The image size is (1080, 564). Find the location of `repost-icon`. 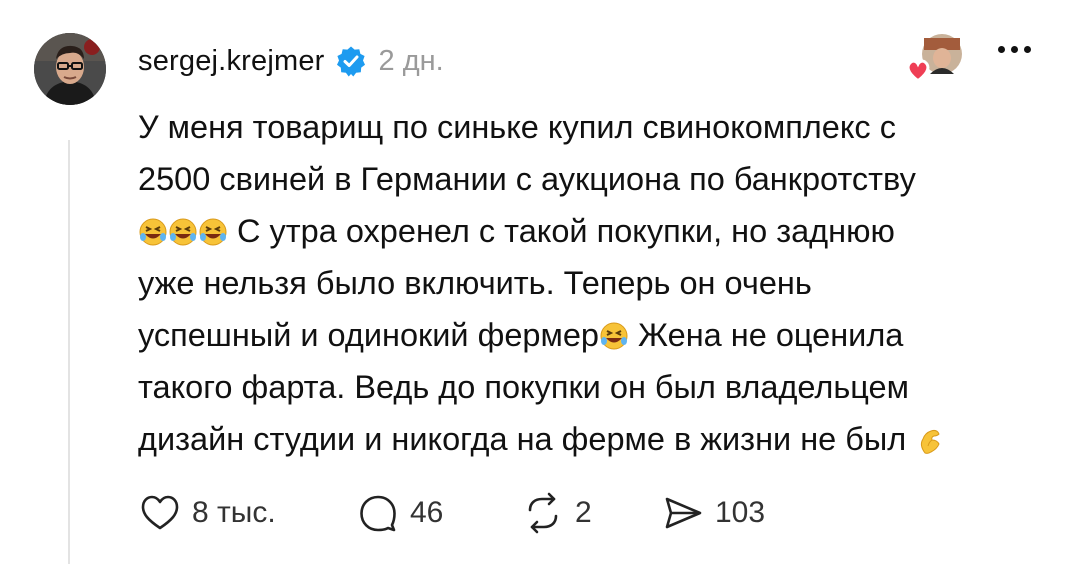

repost-icon is located at coordinates (543, 513).